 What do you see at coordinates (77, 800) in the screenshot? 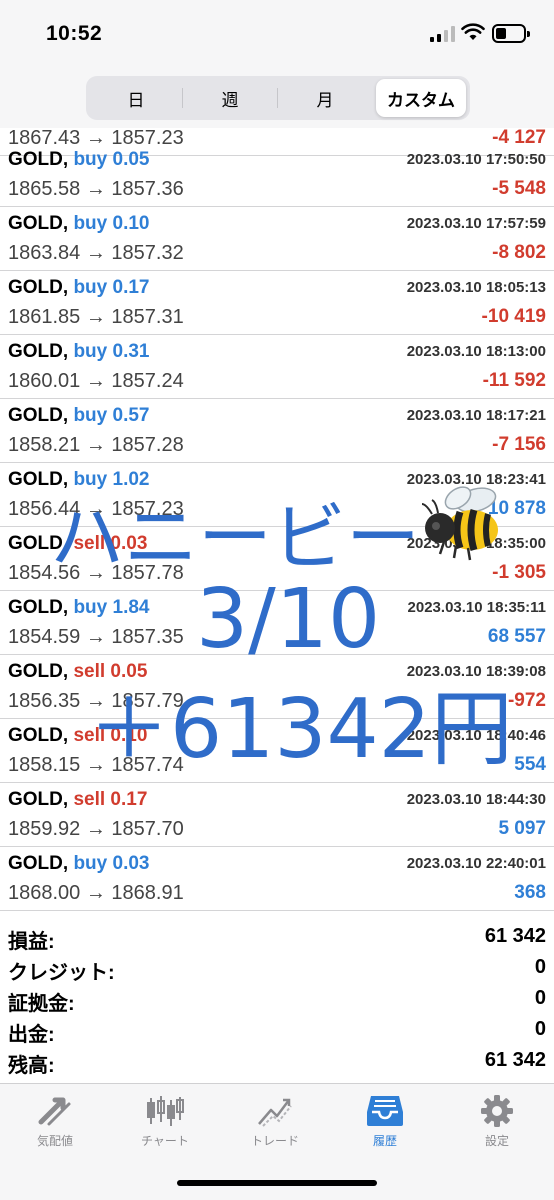
I see `trade-symbol: GOLD, sell 0.17` at bounding box center [77, 800].